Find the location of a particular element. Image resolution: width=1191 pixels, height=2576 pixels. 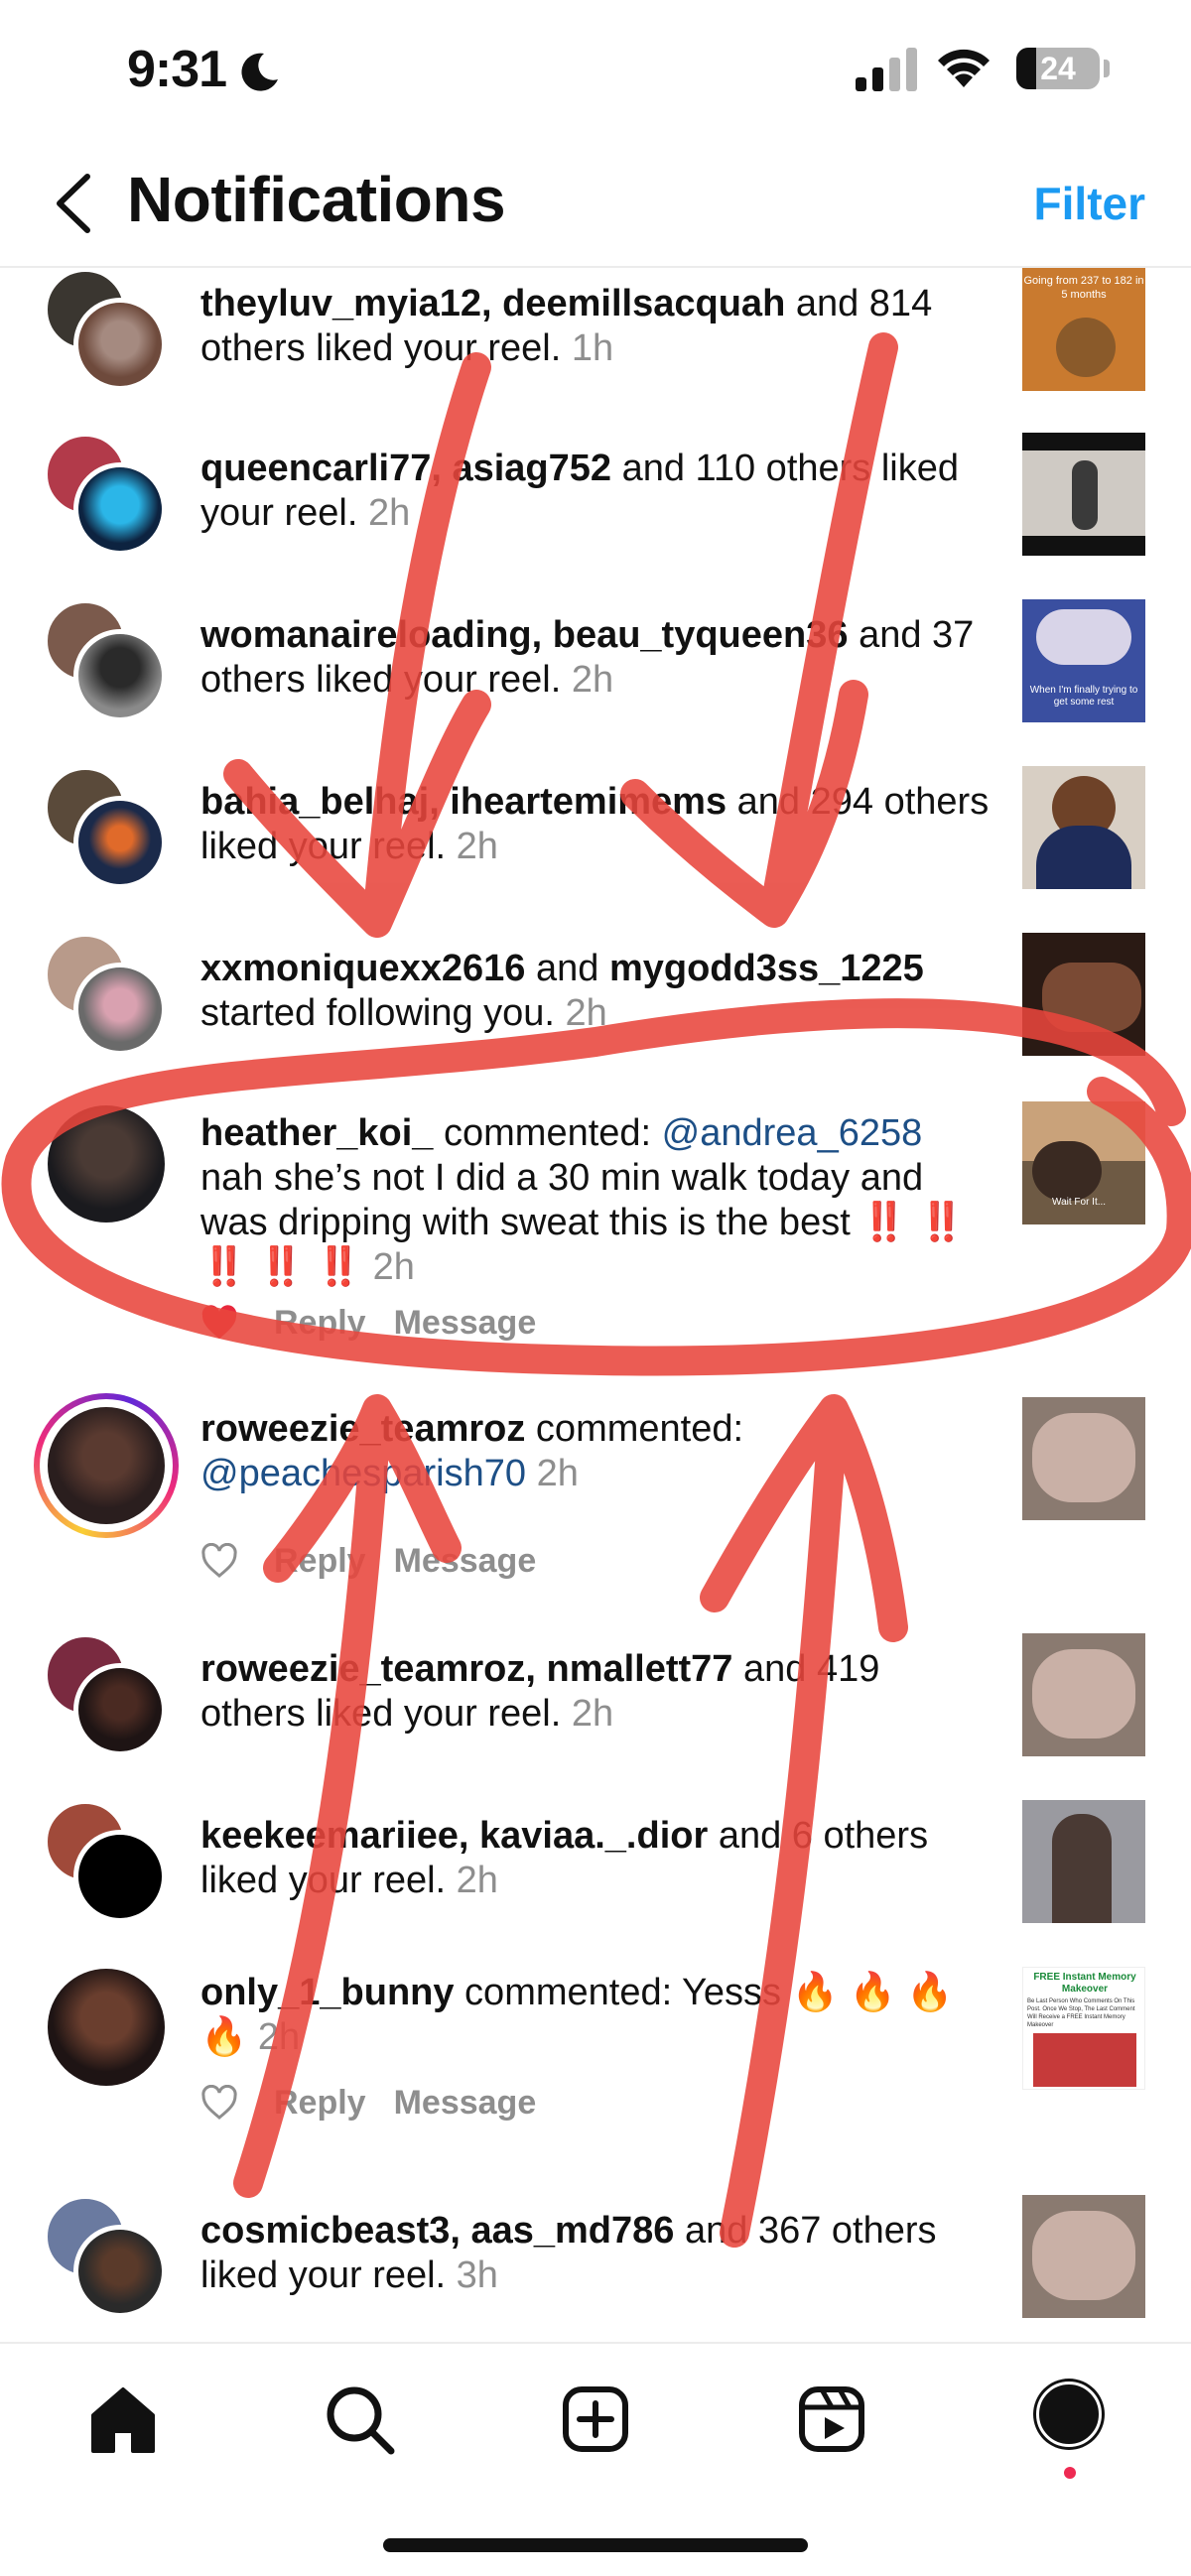

notification-users: only_1_bunny is located at coordinates (327, 1993).